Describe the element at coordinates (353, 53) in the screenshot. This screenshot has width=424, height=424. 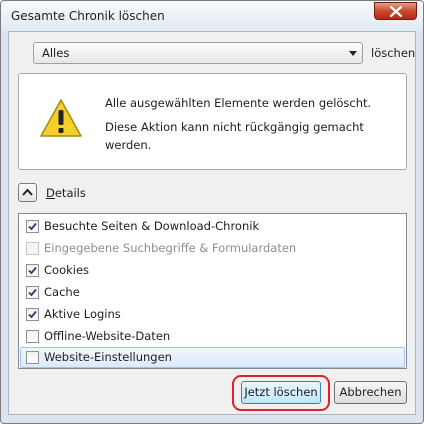
I see `chevron-down-icon` at that location.